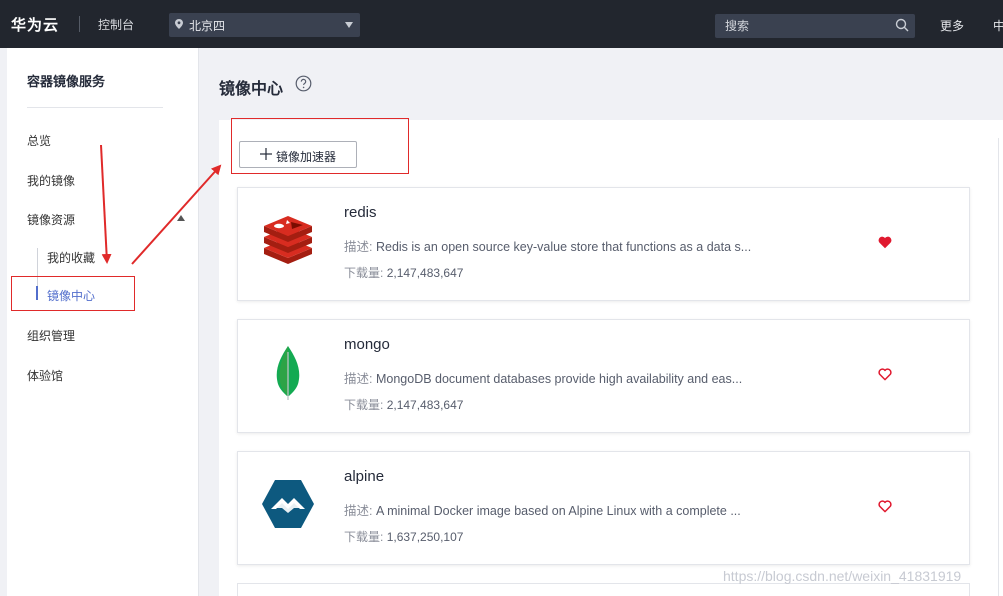 Image resolution: width=1003 pixels, height=596 pixels. What do you see at coordinates (603, 589) in the screenshot?
I see `image-card-partial` at bounding box center [603, 589].